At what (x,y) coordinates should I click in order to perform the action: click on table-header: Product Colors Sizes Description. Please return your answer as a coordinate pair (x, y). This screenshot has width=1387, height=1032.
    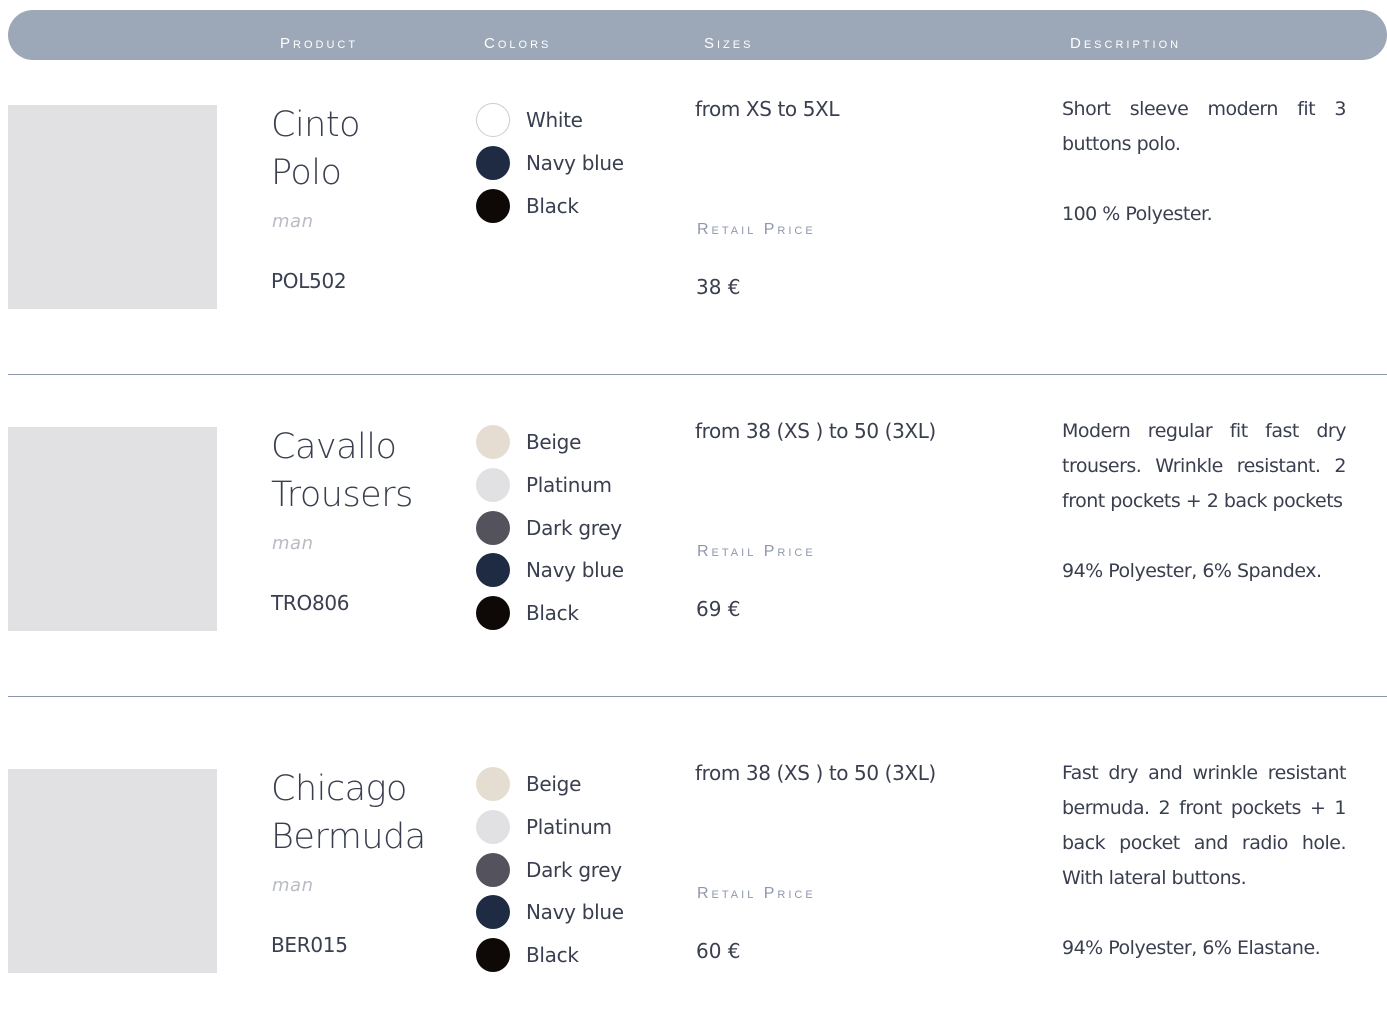
    Looking at the image, I should click on (697, 35).